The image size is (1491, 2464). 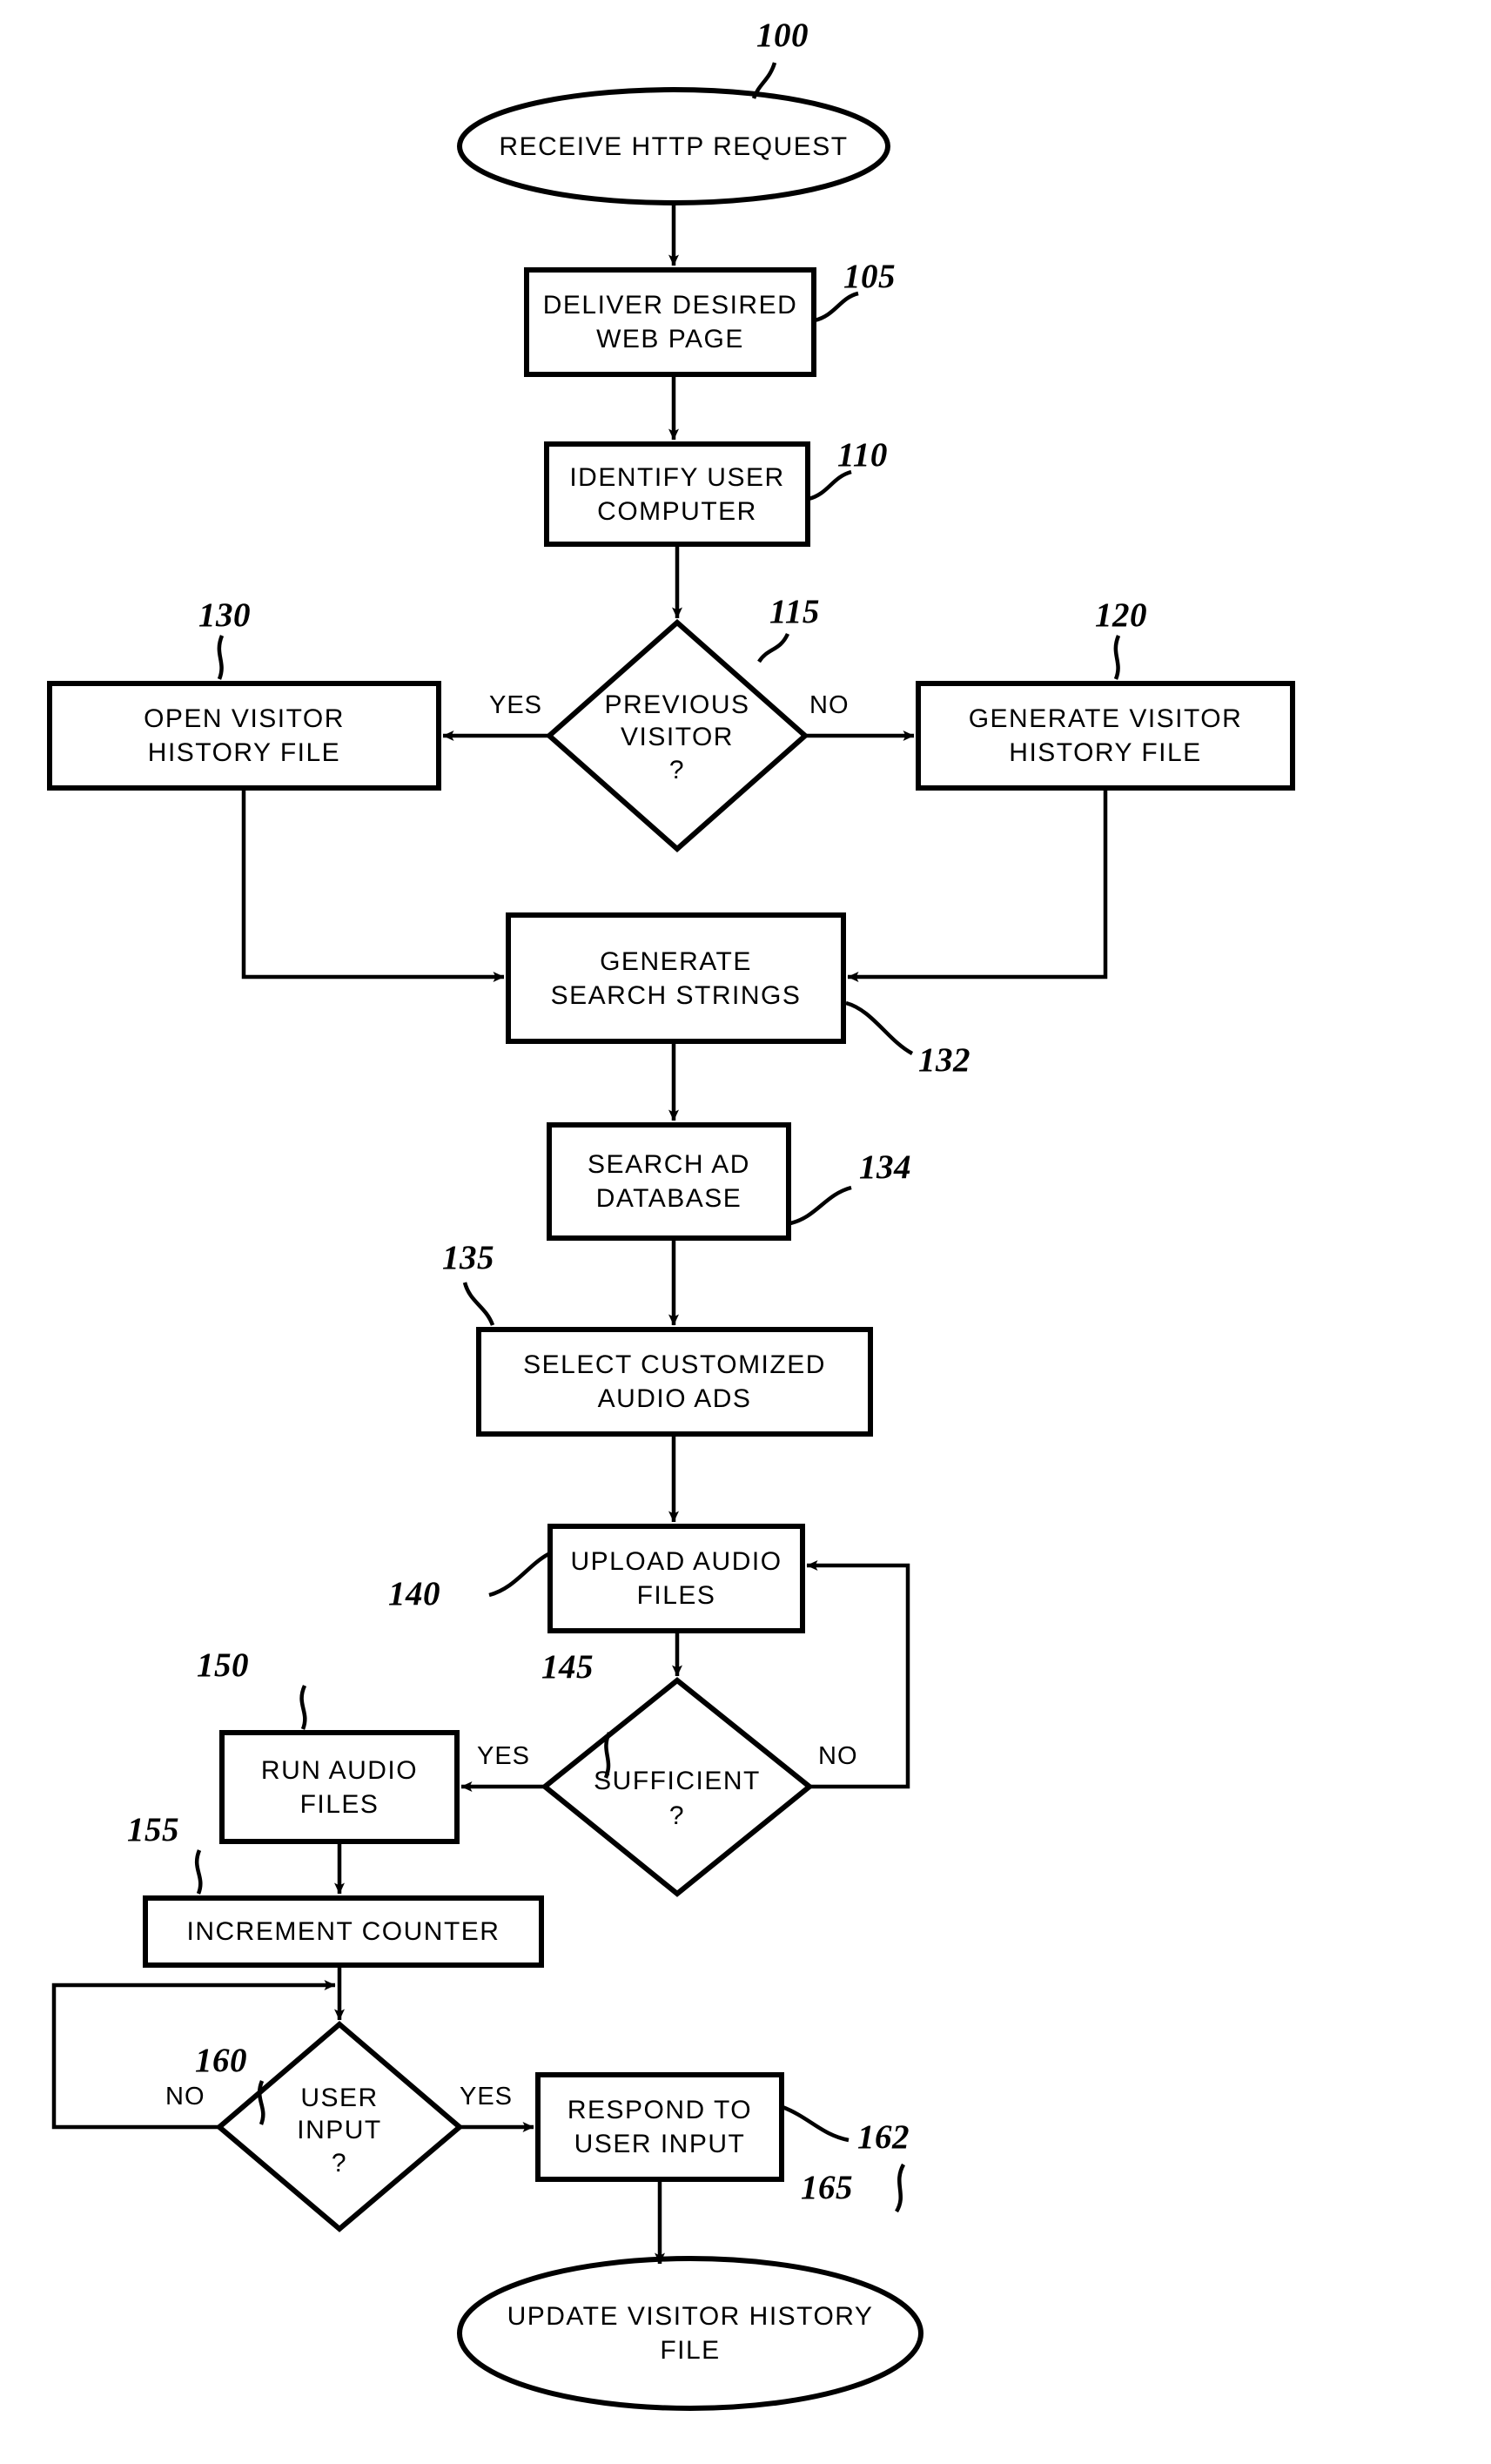 I want to click on shape-user-input-decision, so click(x=340, y=2126).